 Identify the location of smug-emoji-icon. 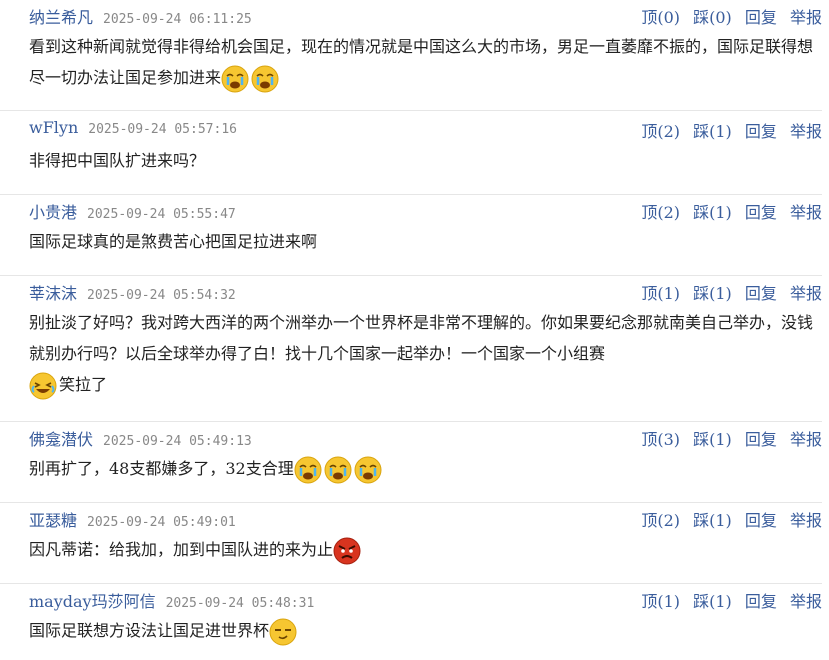
(283, 631).